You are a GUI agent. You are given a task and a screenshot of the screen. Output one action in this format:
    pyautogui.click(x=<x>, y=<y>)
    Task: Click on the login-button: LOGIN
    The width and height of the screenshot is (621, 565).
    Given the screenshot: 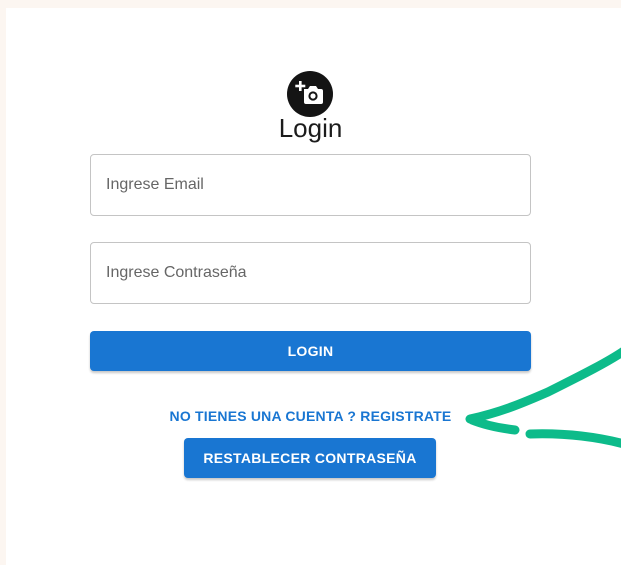 What is the action you would take?
    pyautogui.click(x=310, y=351)
    